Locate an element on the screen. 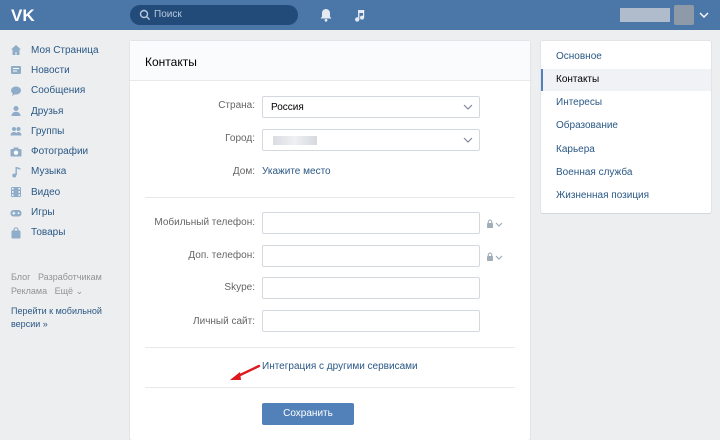 The width and height of the screenshot is (720, 440). site-label: Личный сайт: is located at coordinates (224, 321).